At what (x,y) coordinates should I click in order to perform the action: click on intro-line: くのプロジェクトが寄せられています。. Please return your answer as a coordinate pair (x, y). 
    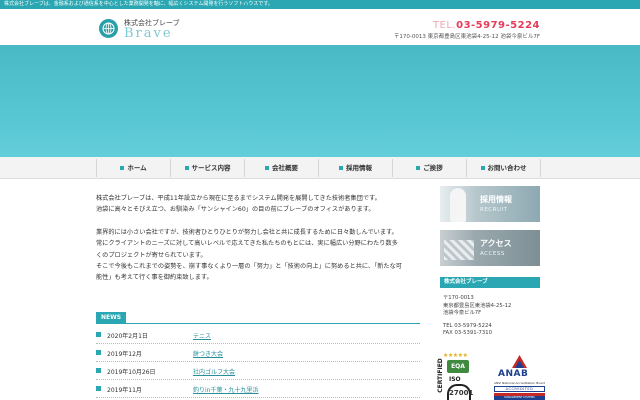
    Looking at the image, I should click on (151, 255).